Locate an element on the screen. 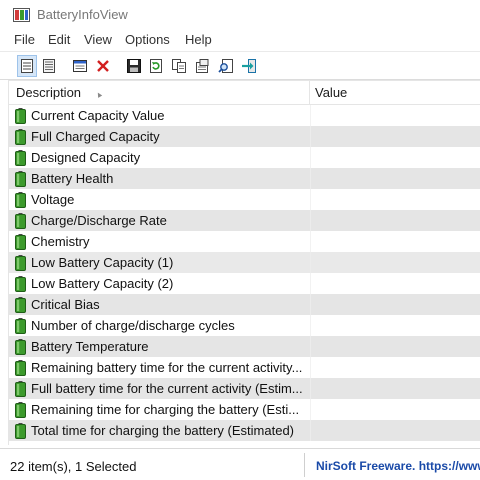 The width and height of the screenshot is (480, 480). html-report-icon is located at coordinates (80, 66).